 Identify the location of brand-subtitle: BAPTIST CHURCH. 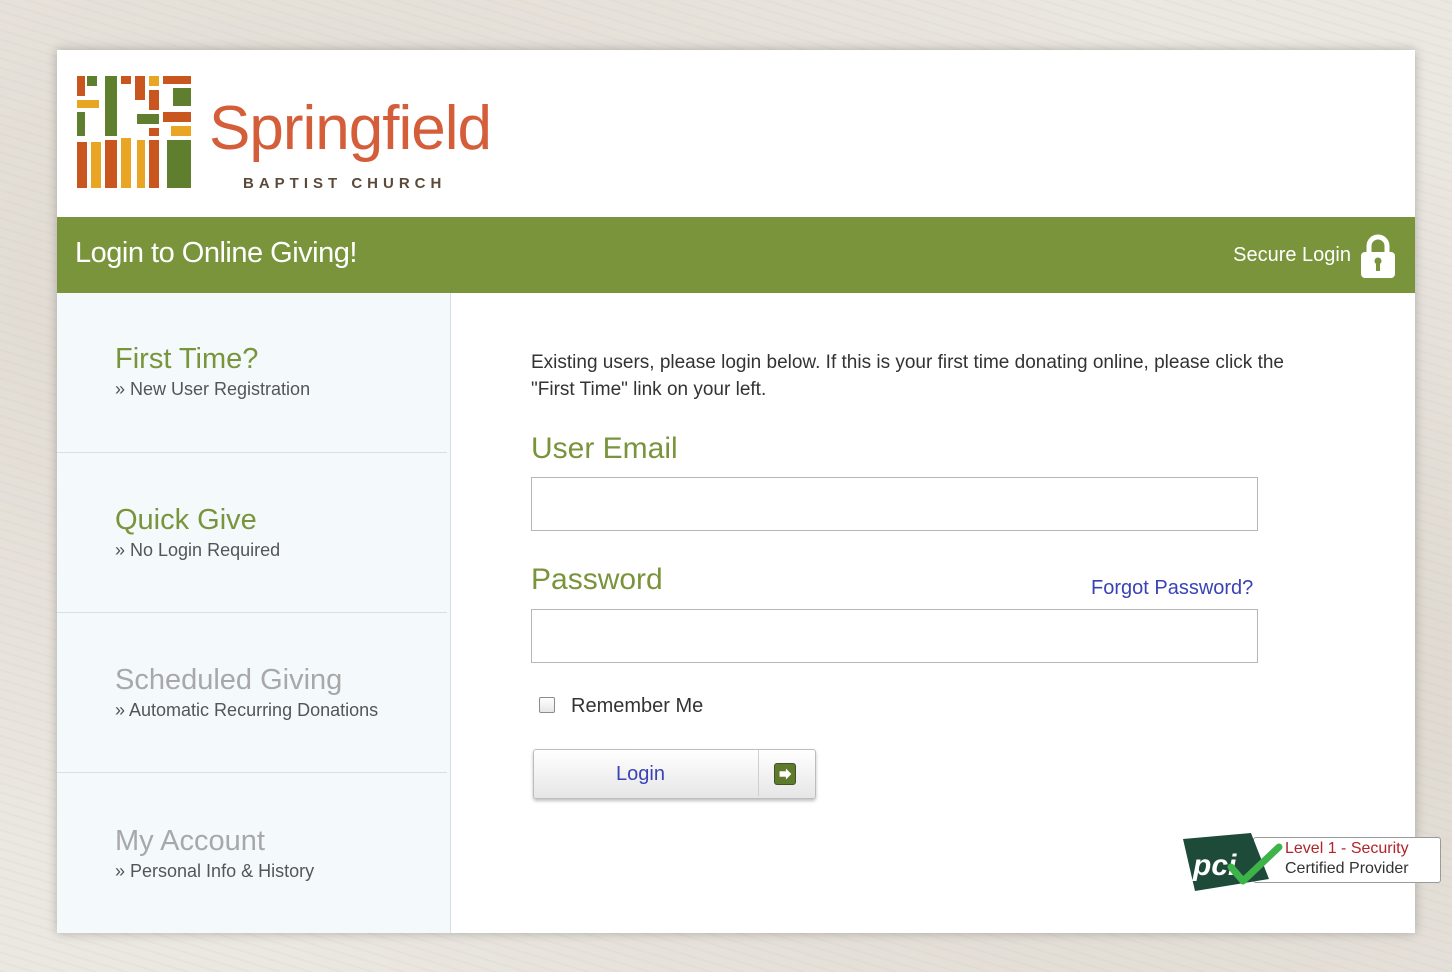
(345, 183).